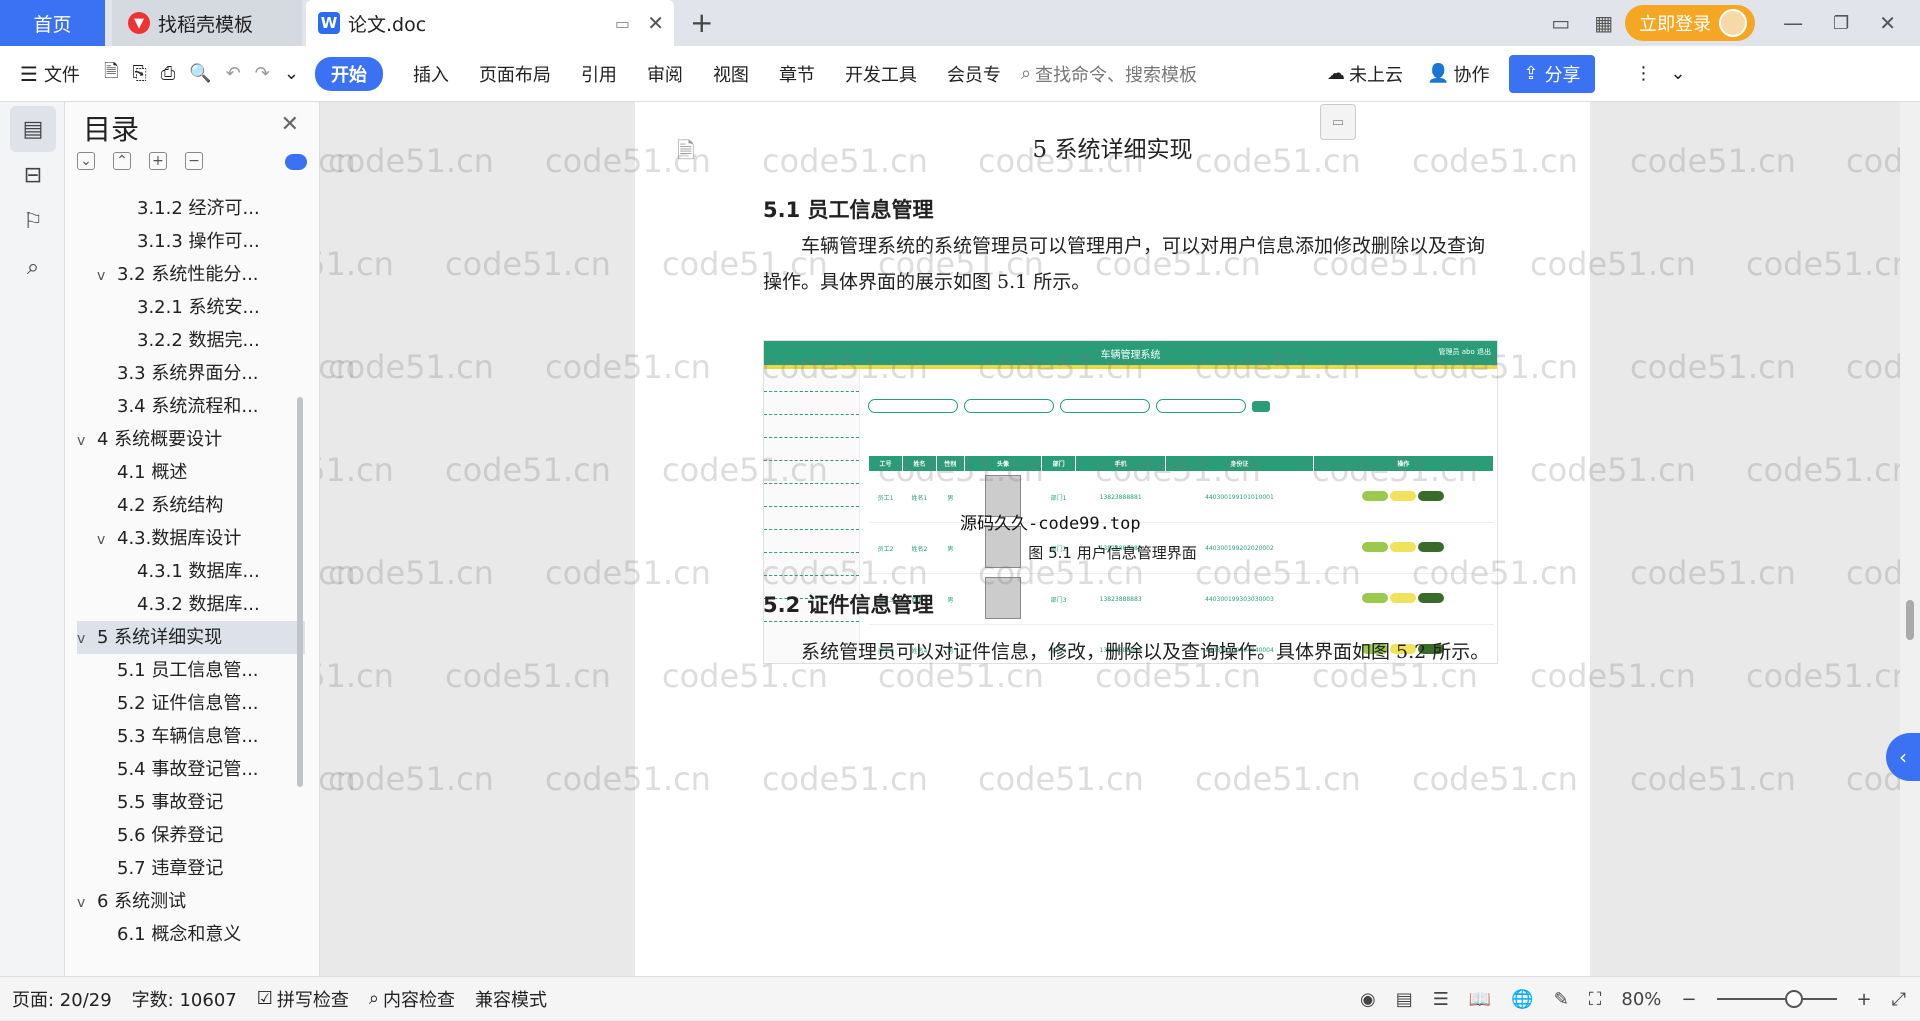 The image size is (1920, 1021). Describe the element at coordinates (1793, 999) in the screenshot. I see `zoom-knob` at that location.